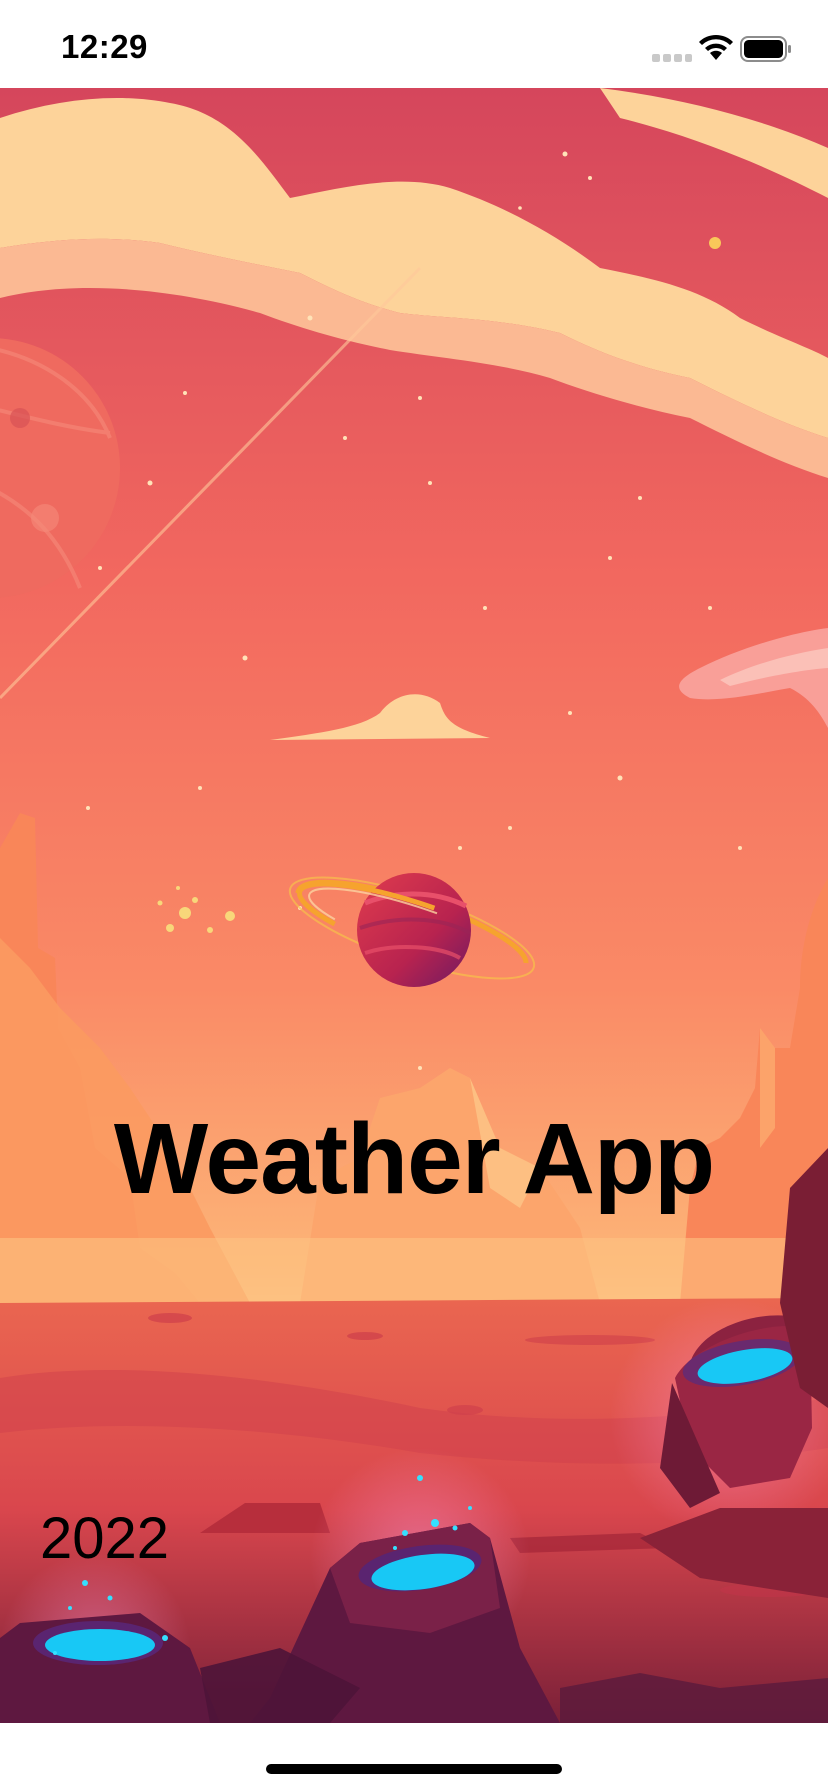  I want to click on battery-icon, so click(765, 49).